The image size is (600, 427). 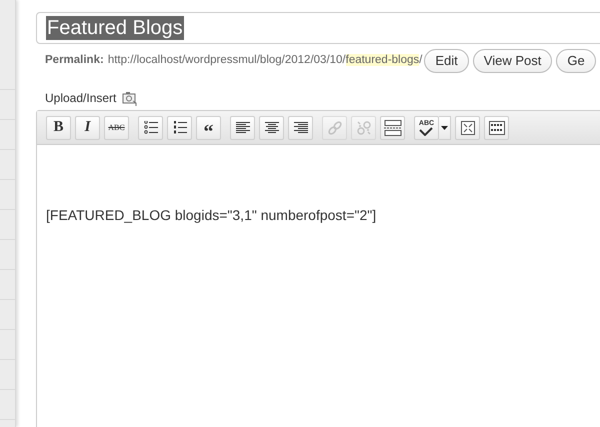 What do you see at coordinates (87, 128) in the screenshot?
I see `italic-button: I` at bounding box center [87, 128].